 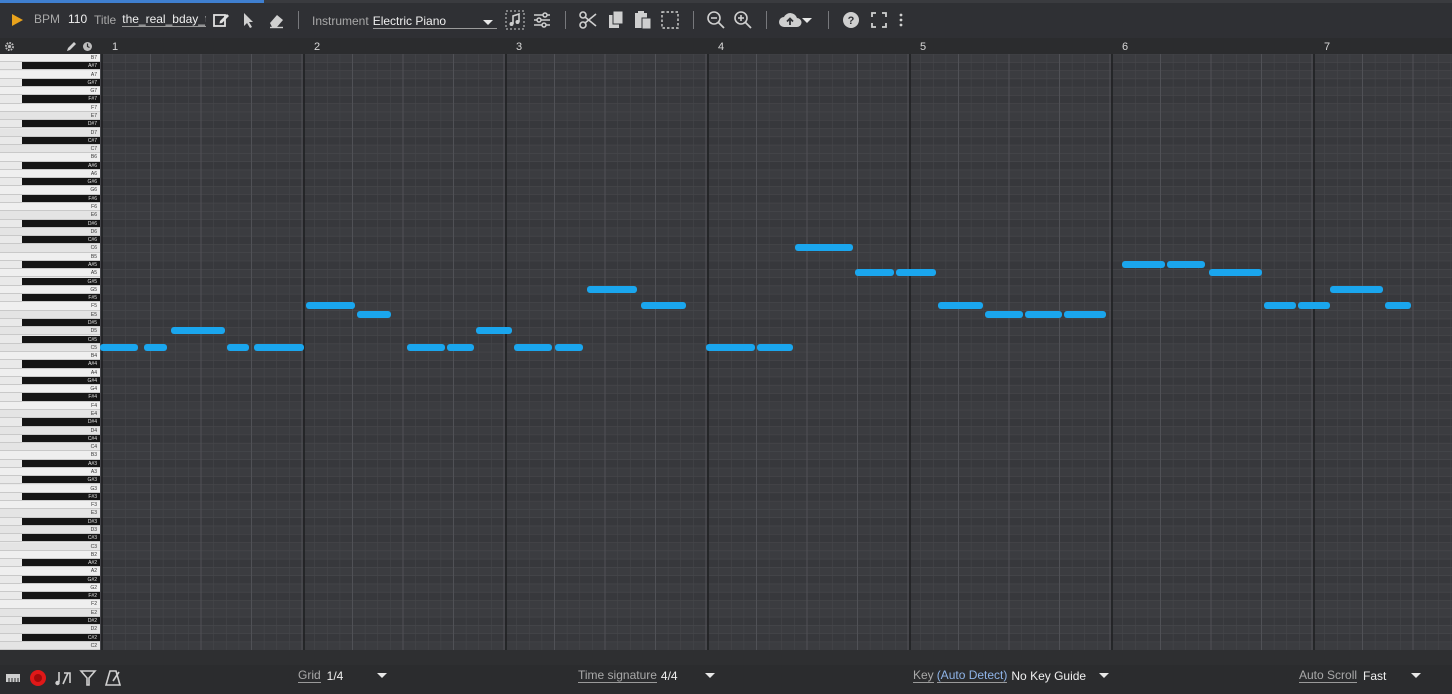 What do you see at coordinates (276, 20) in the screenshot?
I see `eraser-icon` at bounding box center [276, 20].